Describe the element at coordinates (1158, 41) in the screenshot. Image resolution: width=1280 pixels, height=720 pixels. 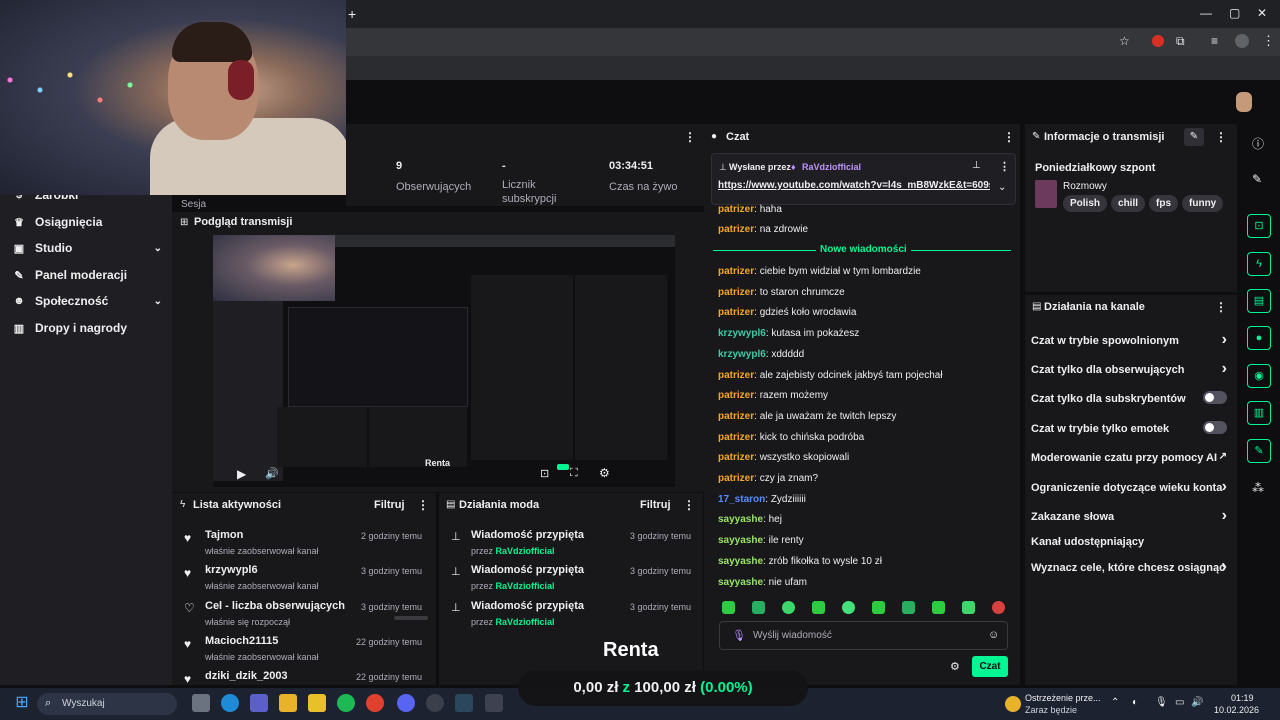
I see `extension-icon` at that location.